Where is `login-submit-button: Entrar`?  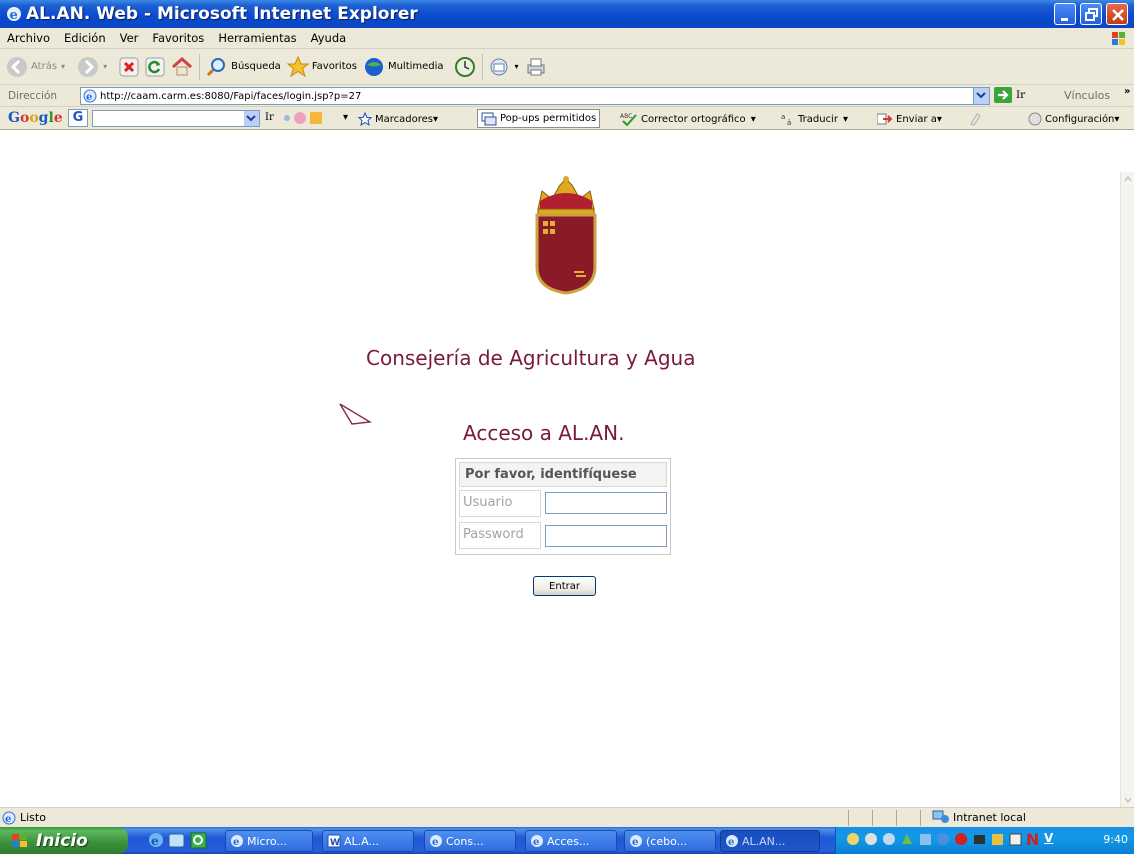
login-submit-button: Entrar is located at coordinates (564, 586).